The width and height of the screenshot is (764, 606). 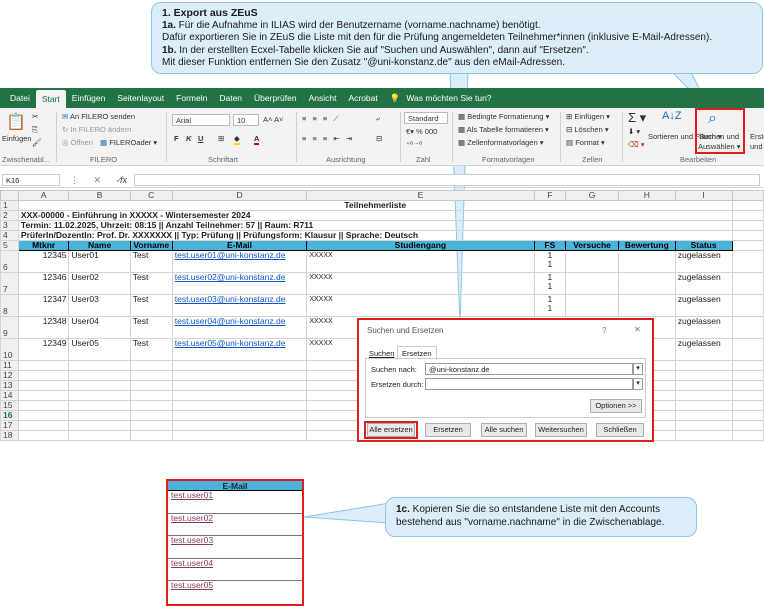 What do you see at coordinates (257, 139) in the screenshot?
I see `font-color-icon: A` at bounding box center [257, 139].